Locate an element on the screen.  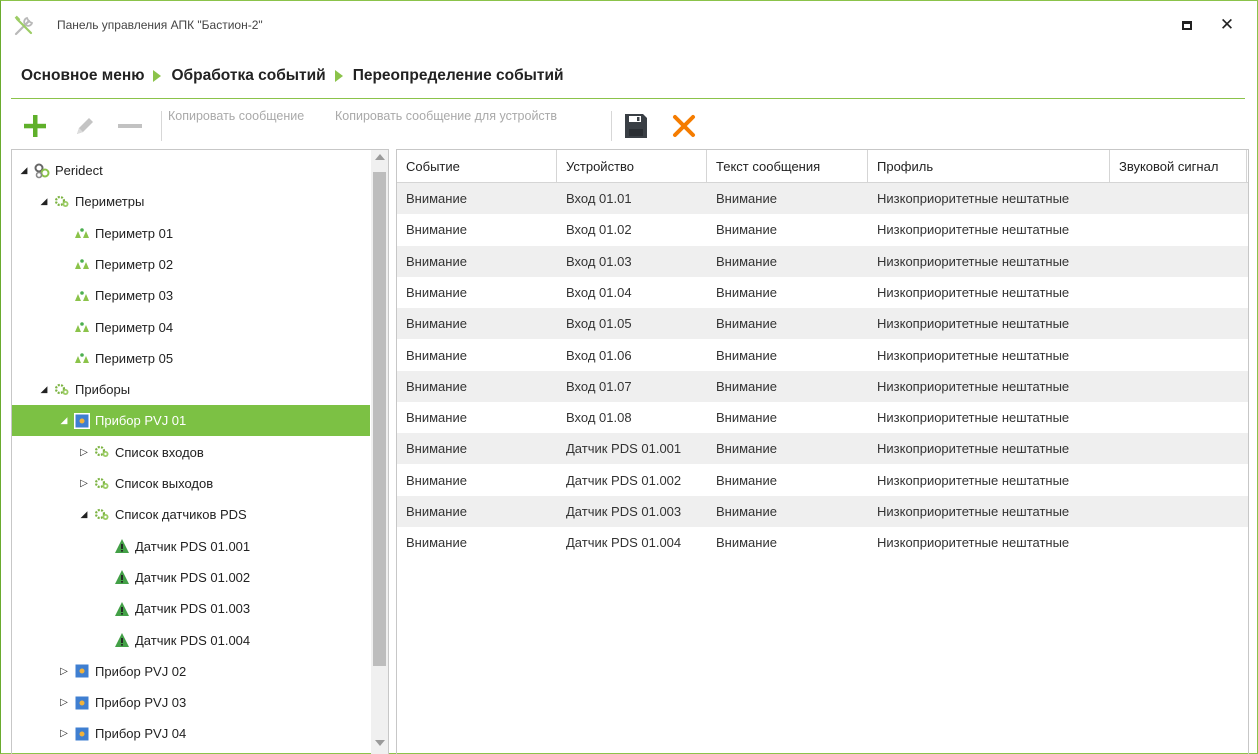
tree-node: ▷ Список входов is located at coordinates (191, 452).